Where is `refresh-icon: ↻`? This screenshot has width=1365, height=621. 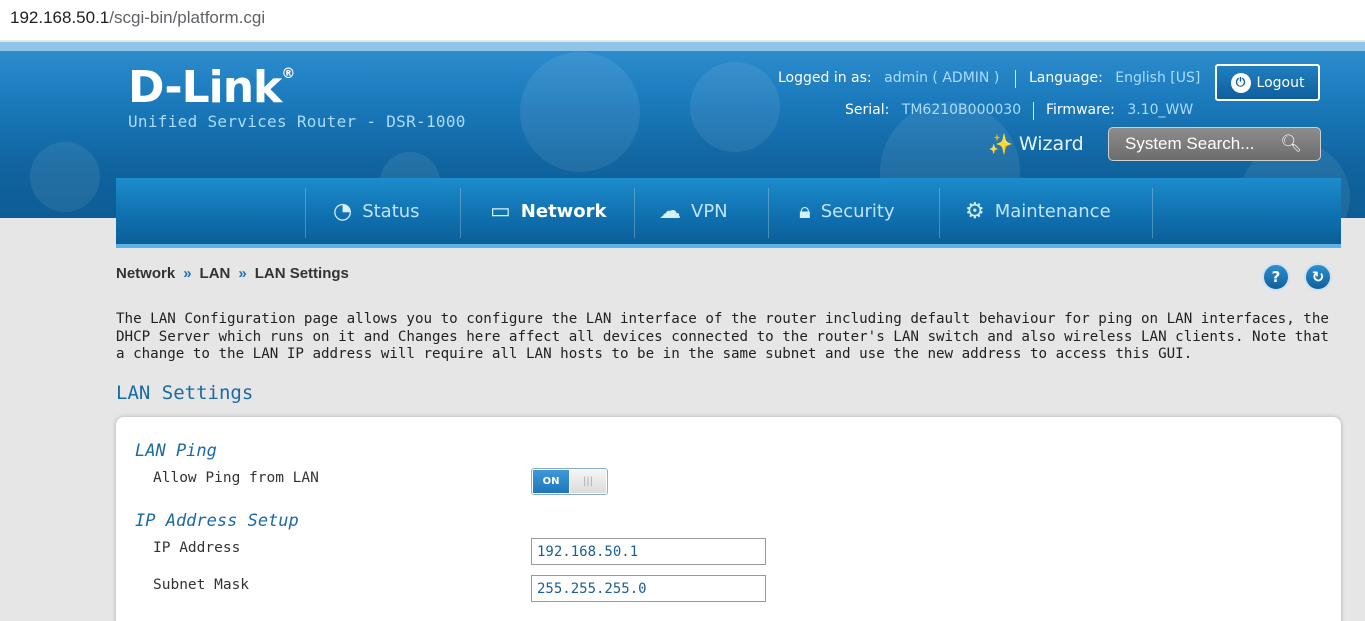
refresh-icon: ↻ is located at coordinates (1318, 277).